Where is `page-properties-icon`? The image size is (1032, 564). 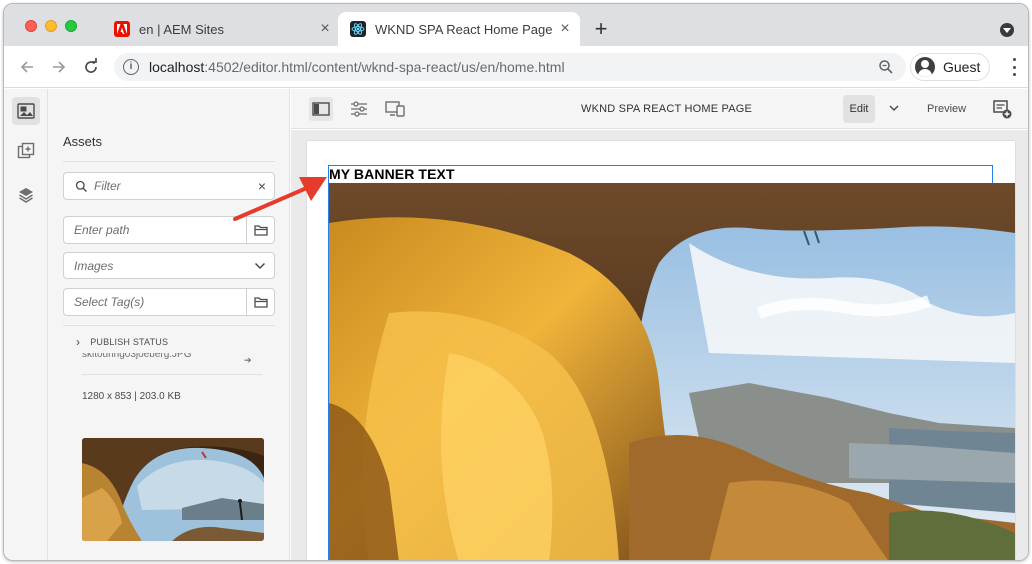
page-properties-icon is located at coordinates (359, 109).